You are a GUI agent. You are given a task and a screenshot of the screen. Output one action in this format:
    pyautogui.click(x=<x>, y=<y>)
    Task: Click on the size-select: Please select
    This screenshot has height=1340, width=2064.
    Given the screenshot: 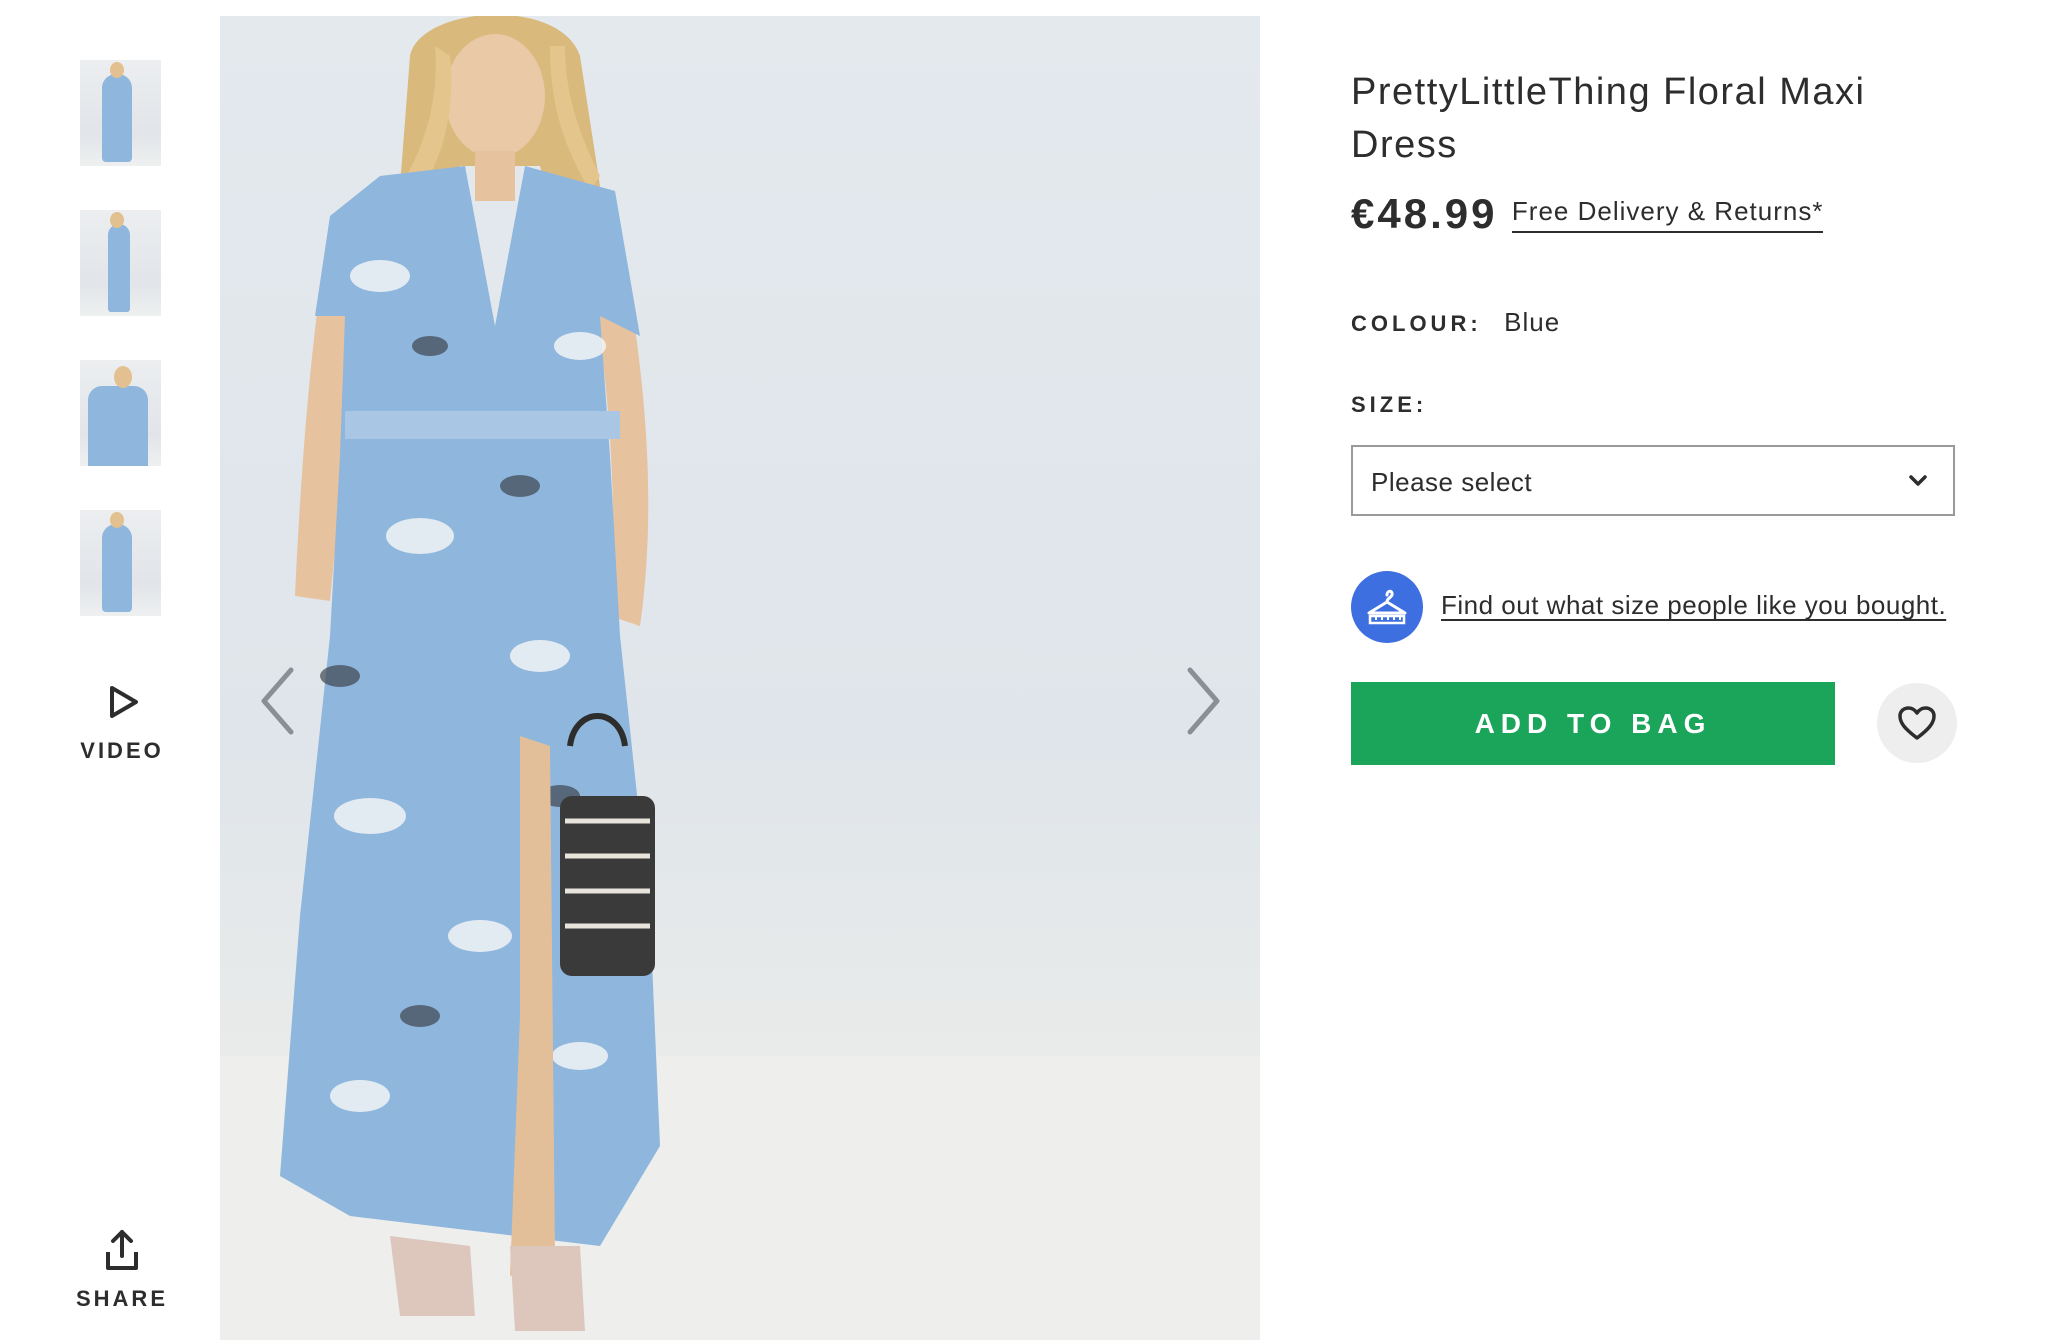 What is the action you would take?
    pyautogui.click(x=1653, y=480)
    